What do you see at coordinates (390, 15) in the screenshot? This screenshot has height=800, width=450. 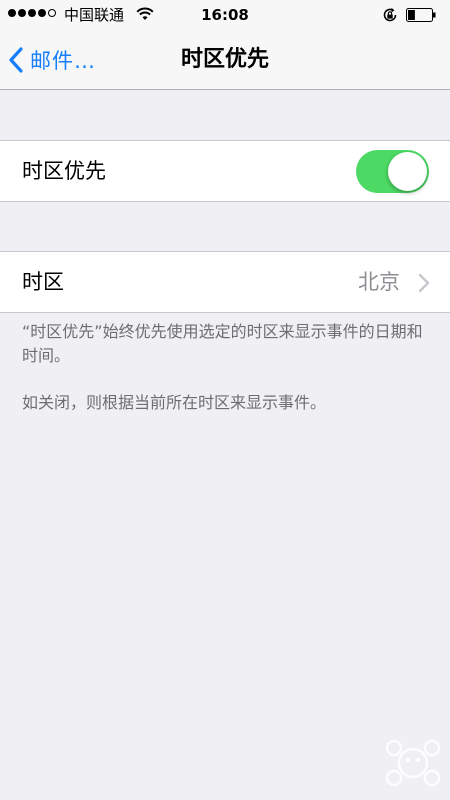 I see `rotation-lock-icon` at bounding box center [390, 15].